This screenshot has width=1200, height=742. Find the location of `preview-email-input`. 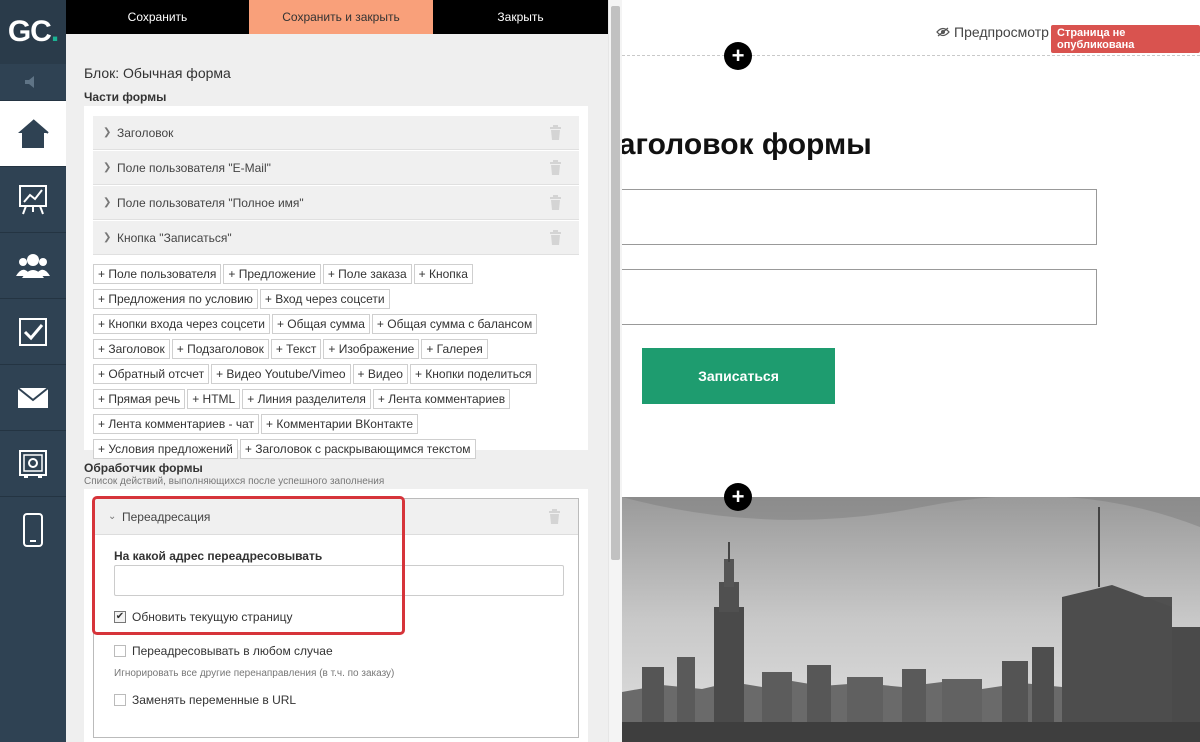

preview-email-input is located at coordinates (859, 217).